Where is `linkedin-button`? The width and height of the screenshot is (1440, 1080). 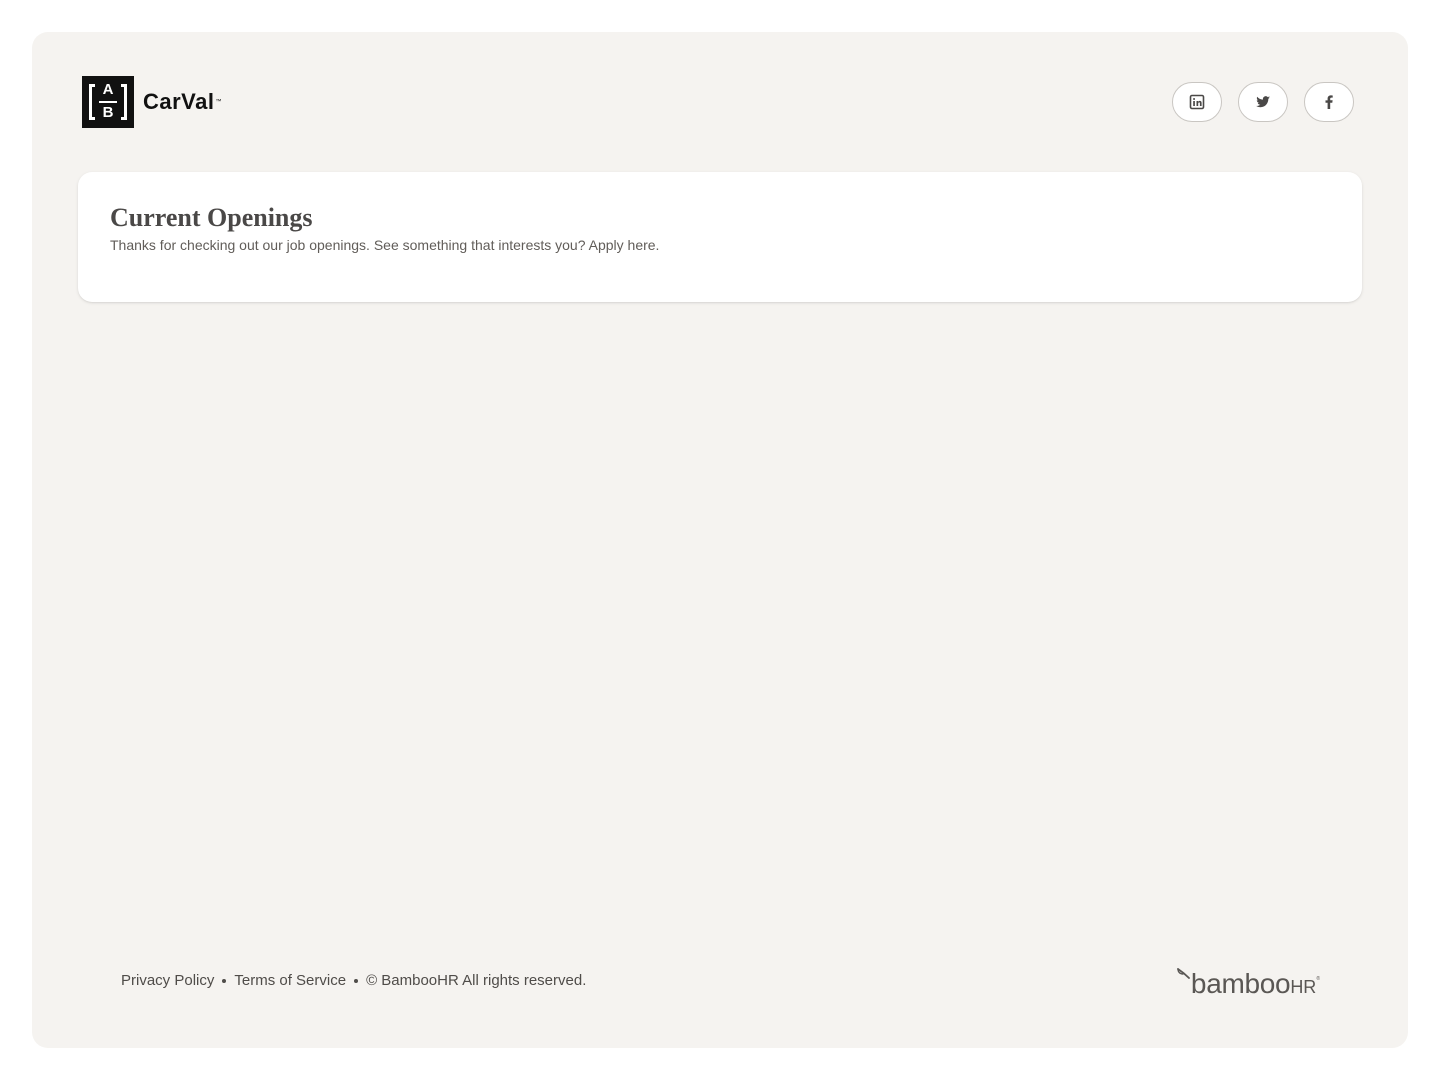
linkedin-button is located at coordinates (1197, 102).